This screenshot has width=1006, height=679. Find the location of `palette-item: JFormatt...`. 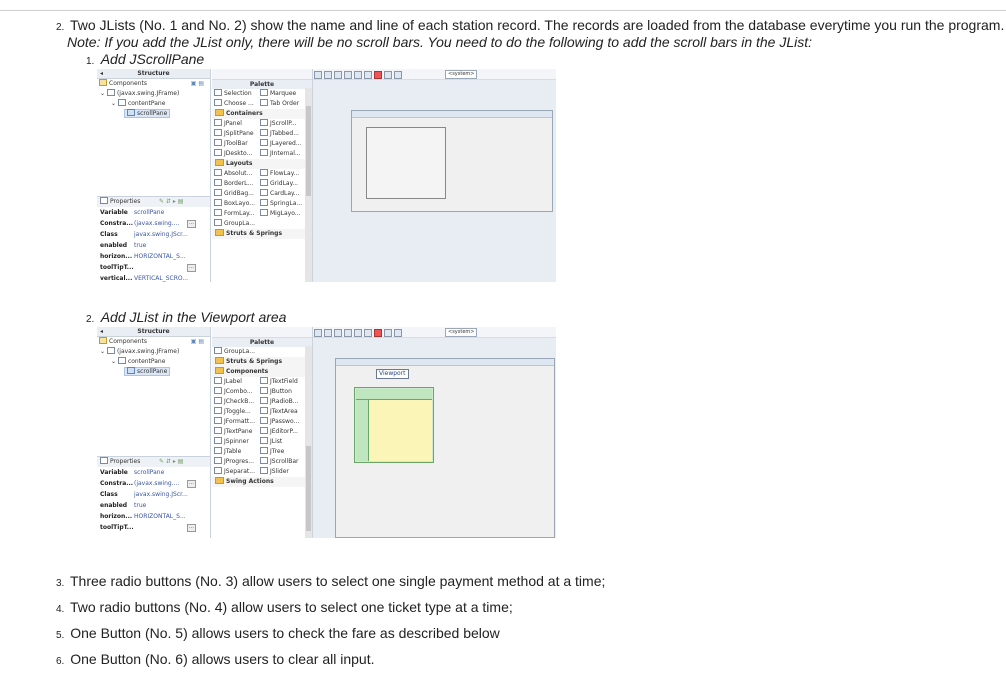

palette-item: JFormatt... is located at coordinates (234, 422).